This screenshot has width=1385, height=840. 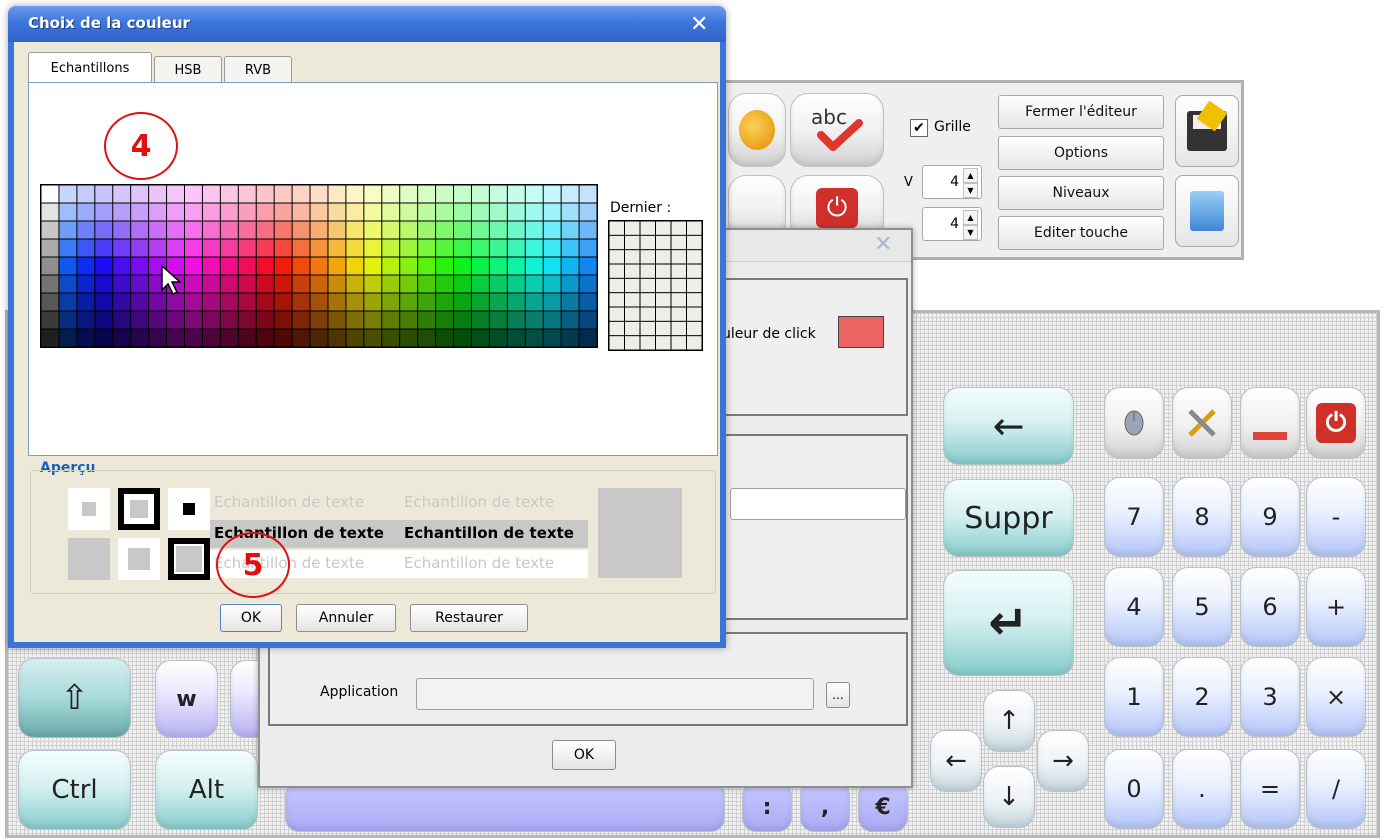 What do you see at coordinates (1207, 131) in the screenshot?
I see `save-button` at bounding box center [1207, 131].